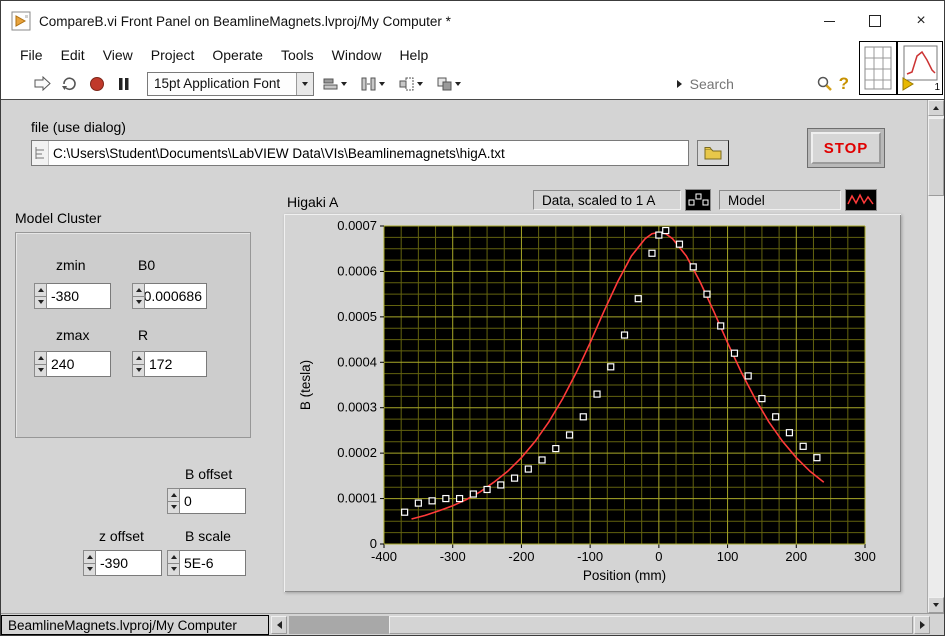  Describe the element at coordinates (861, 200) in the screenshot. I see `legend-model-line-icon` at that location.